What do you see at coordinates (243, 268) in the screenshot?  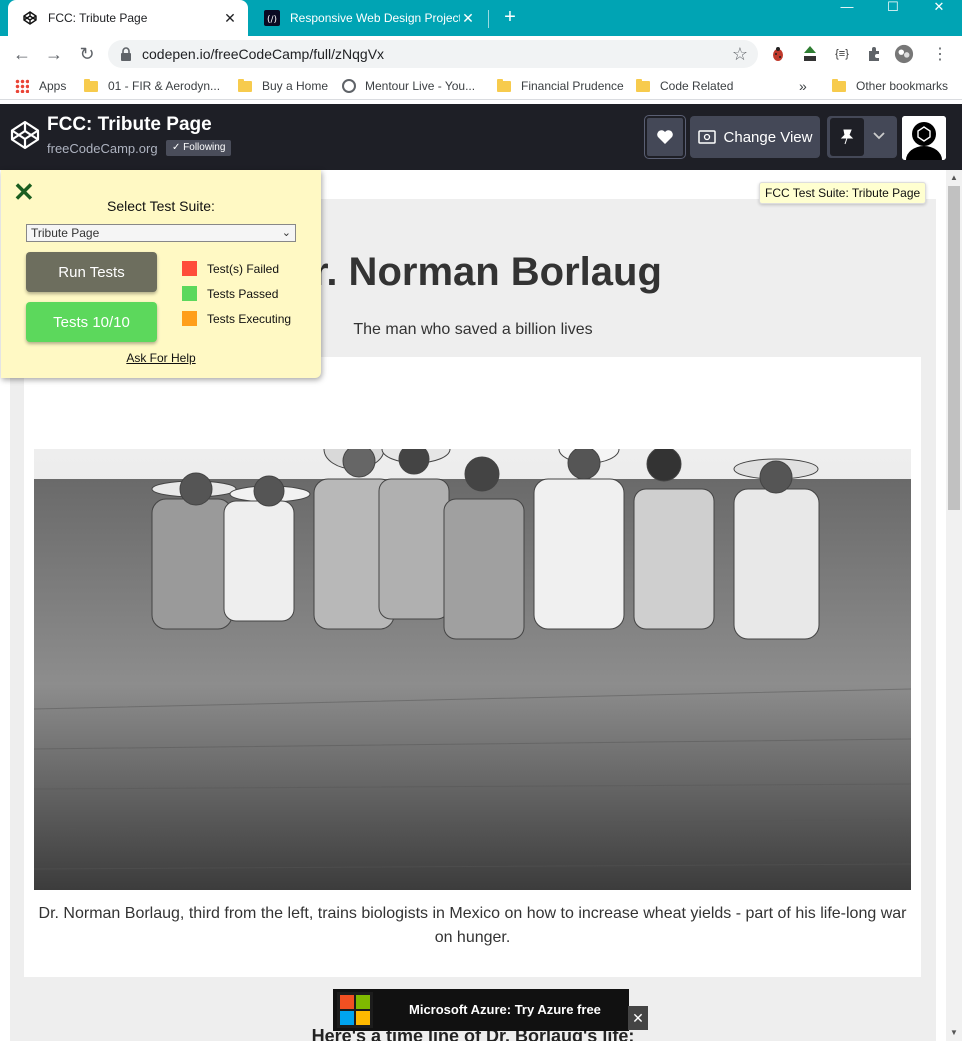 I see `legend-label: Test(s) Failed` at bounding box center [243, 268].